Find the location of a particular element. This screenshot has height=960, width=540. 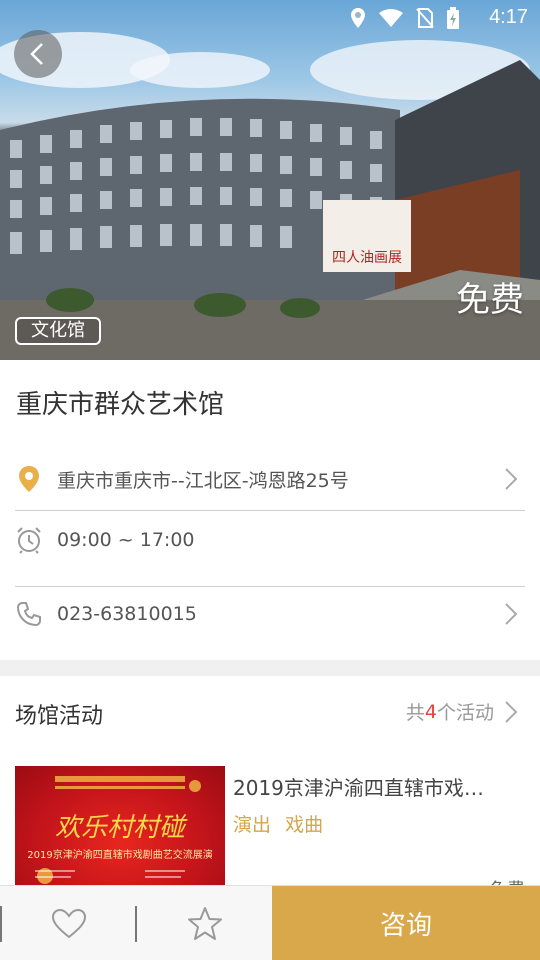

bottom-bar: 咨询 is located at coordinates (270, 922).